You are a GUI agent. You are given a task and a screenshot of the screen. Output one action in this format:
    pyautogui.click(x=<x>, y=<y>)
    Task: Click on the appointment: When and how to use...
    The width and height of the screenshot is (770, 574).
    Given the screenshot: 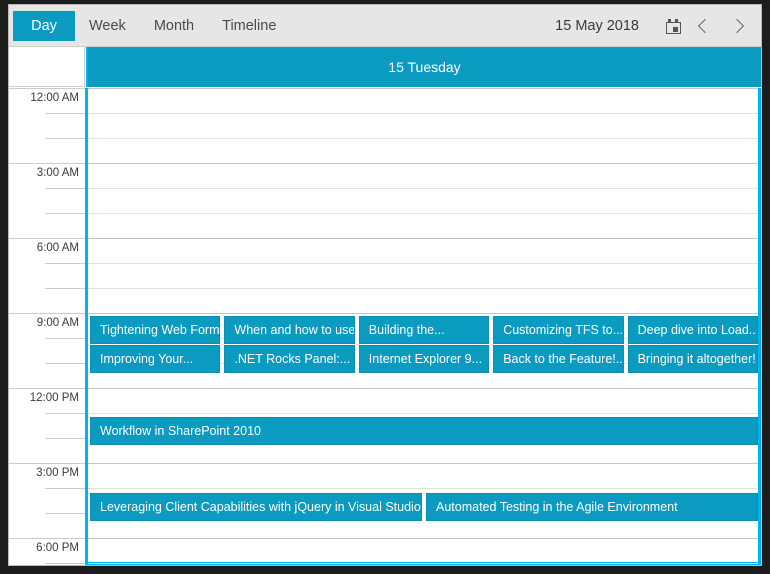 What is the action you would take?
    pyautogui.click(x=289, y=330)
    